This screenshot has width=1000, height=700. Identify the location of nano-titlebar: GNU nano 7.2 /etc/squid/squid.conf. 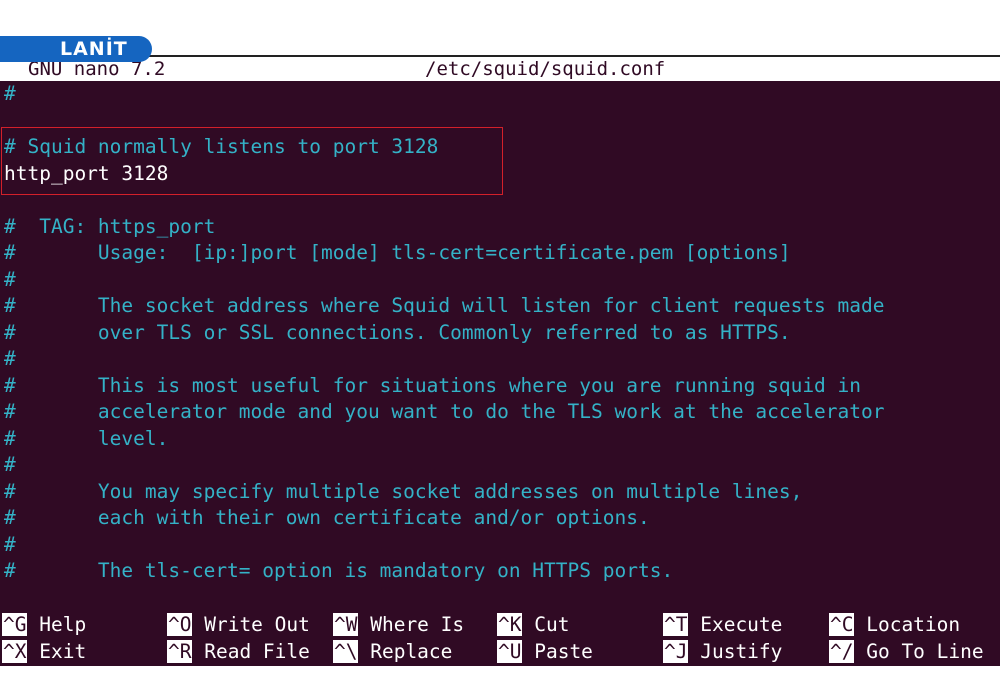
(500, 68).